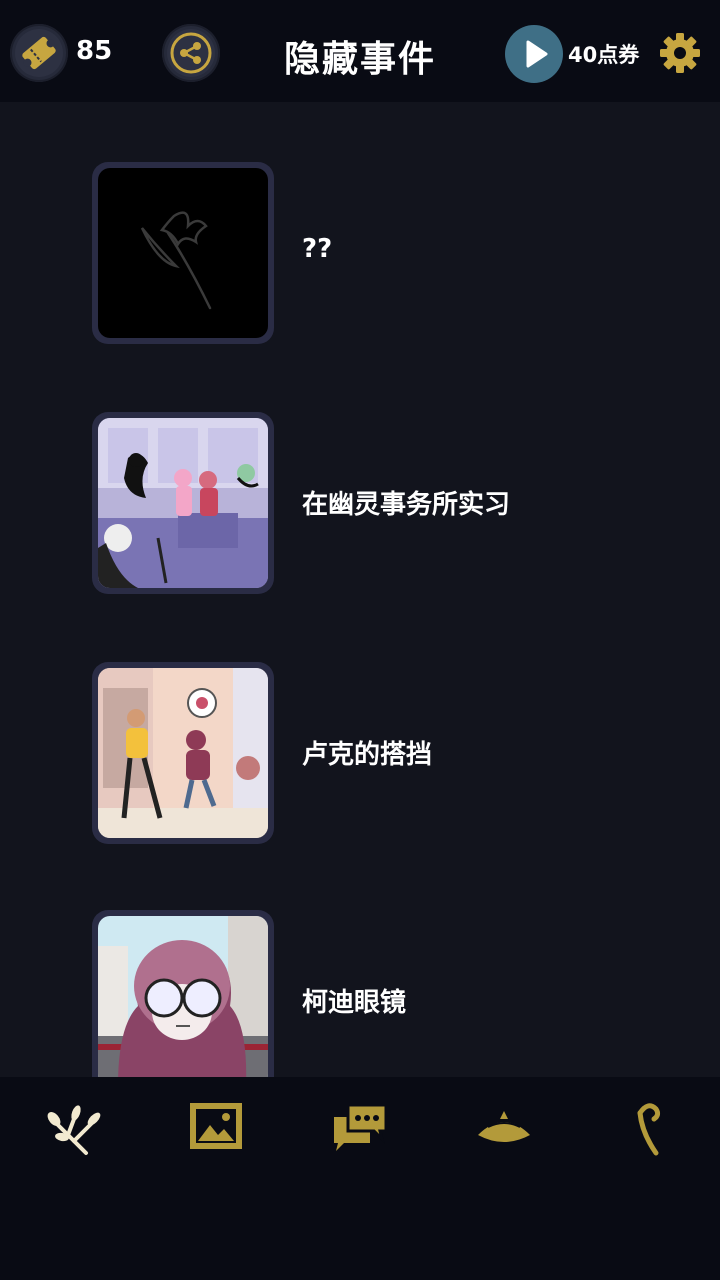 This screenshot has height=1280, width=720. I want to click on points-label: 40点券, so click(604, 55).